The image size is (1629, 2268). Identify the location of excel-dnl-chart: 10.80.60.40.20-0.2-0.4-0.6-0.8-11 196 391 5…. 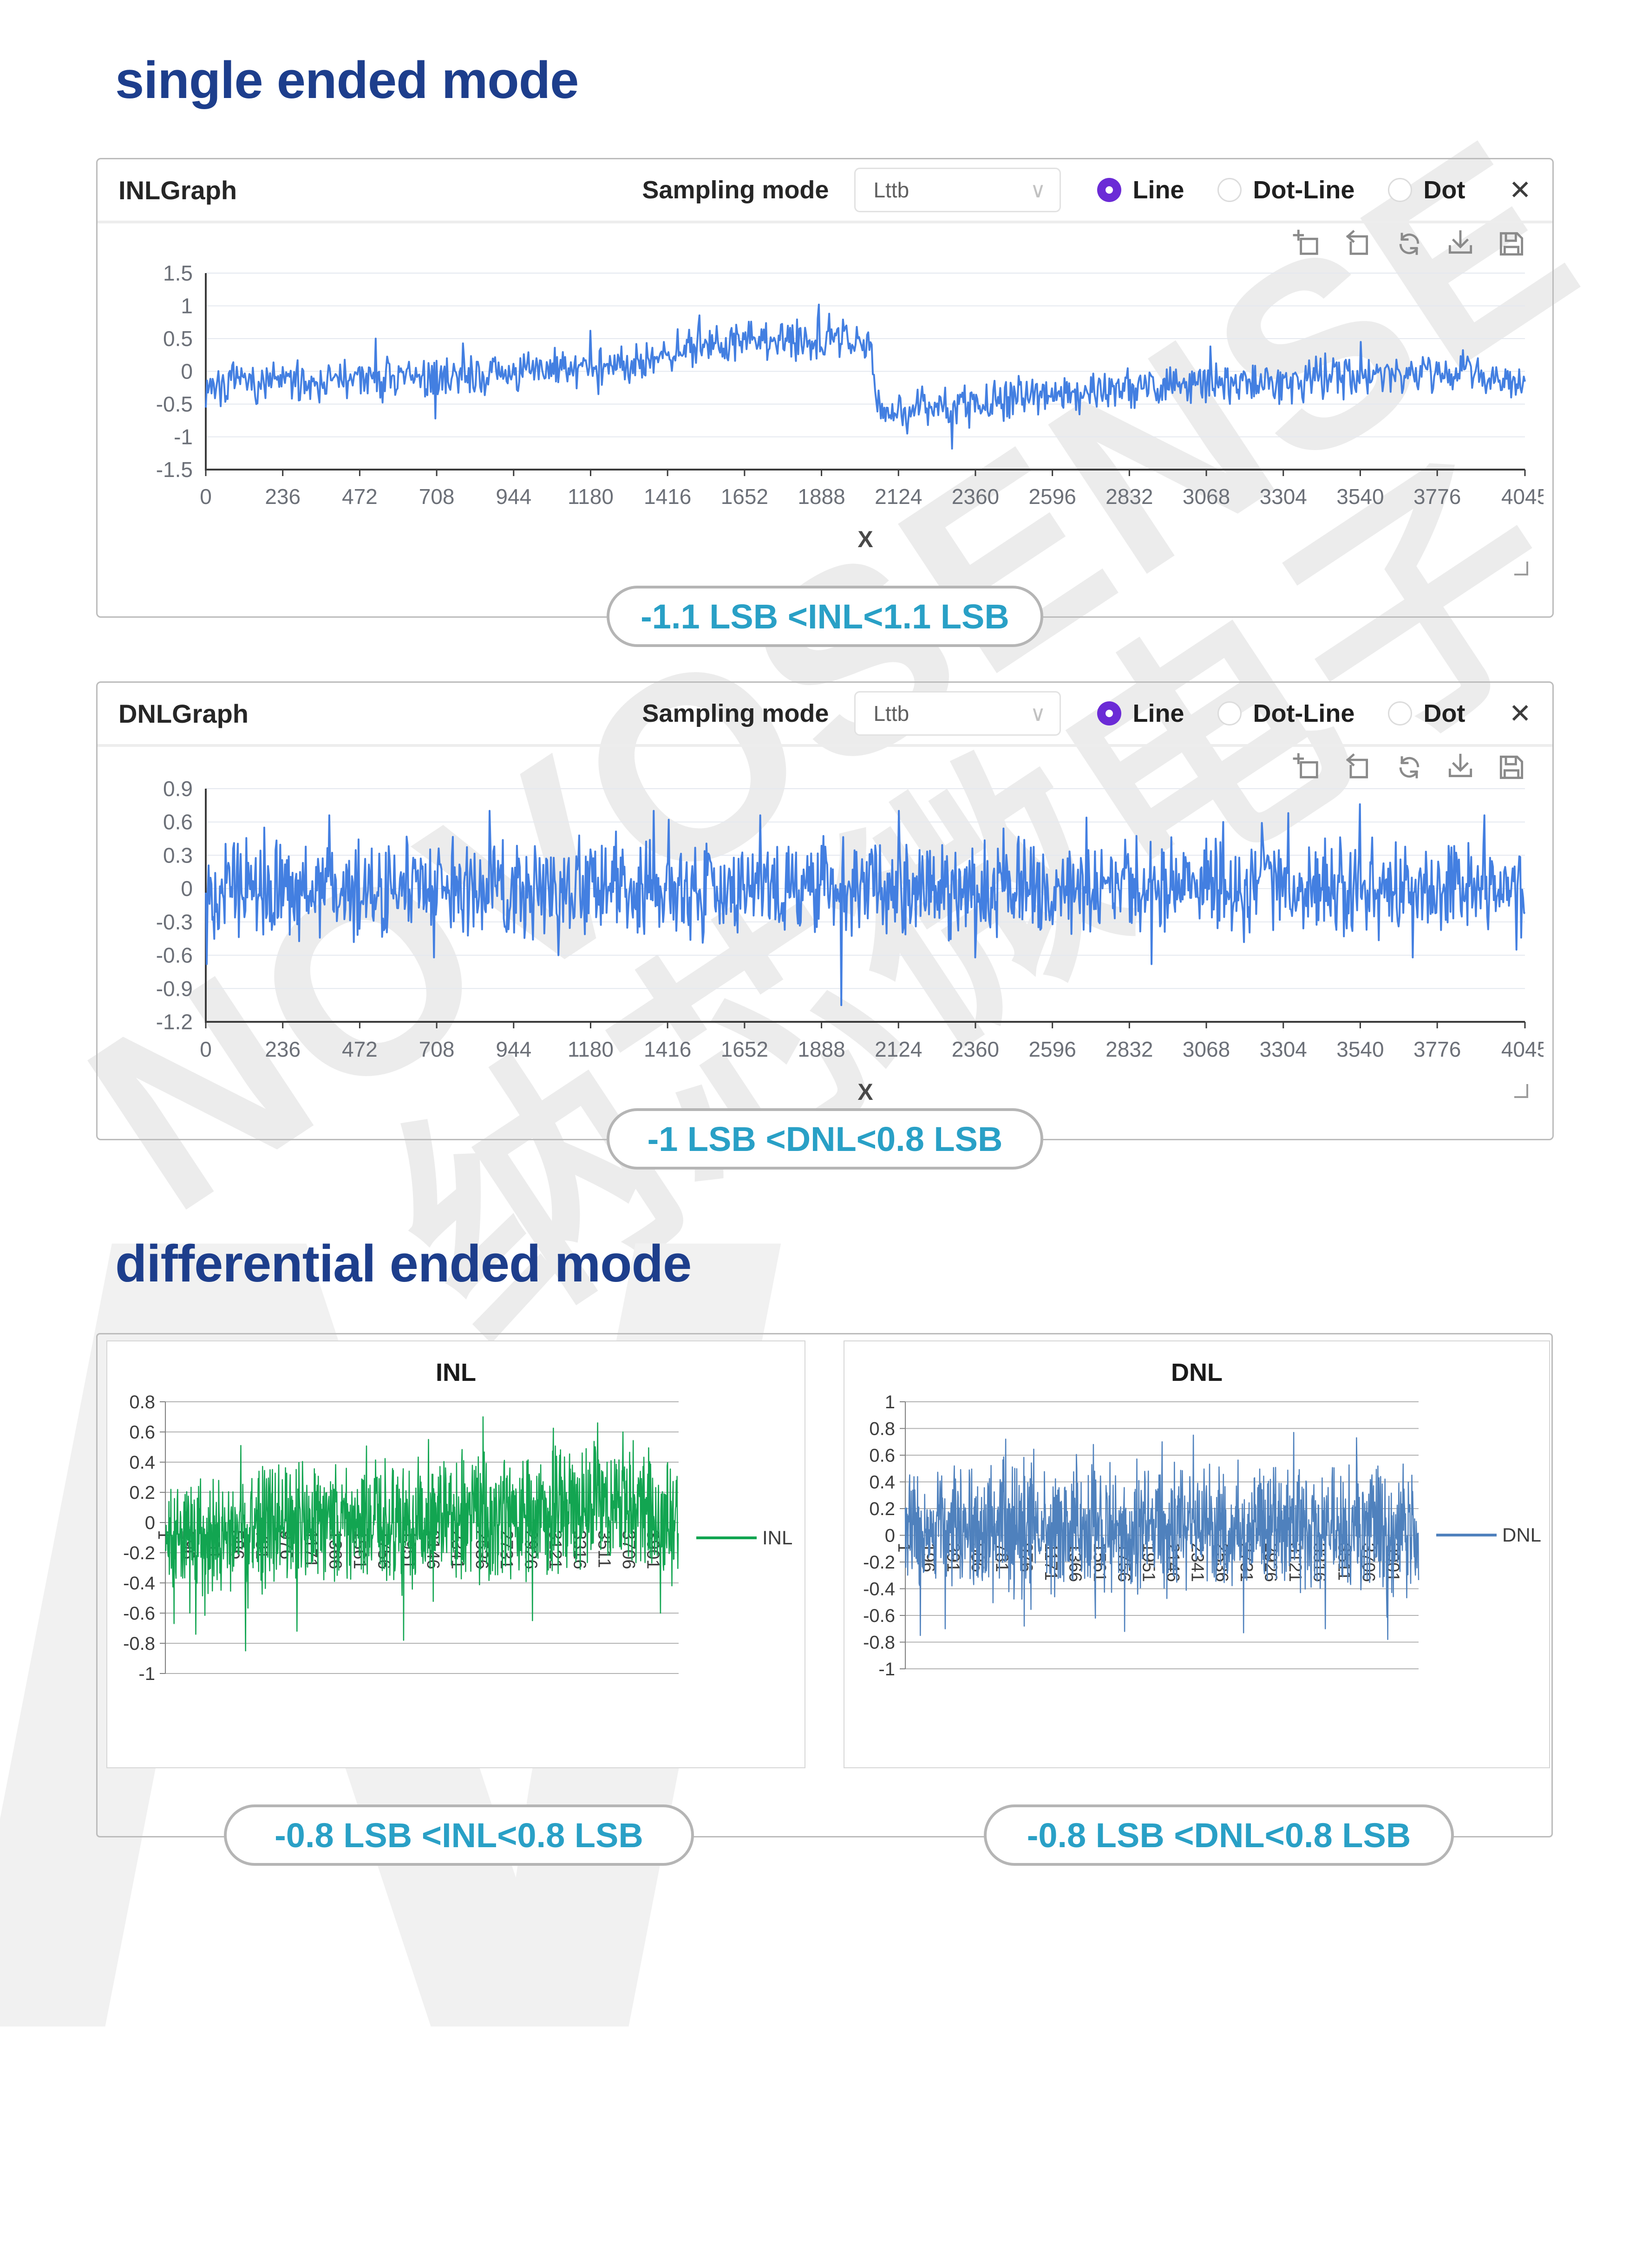
(1202, 1536).